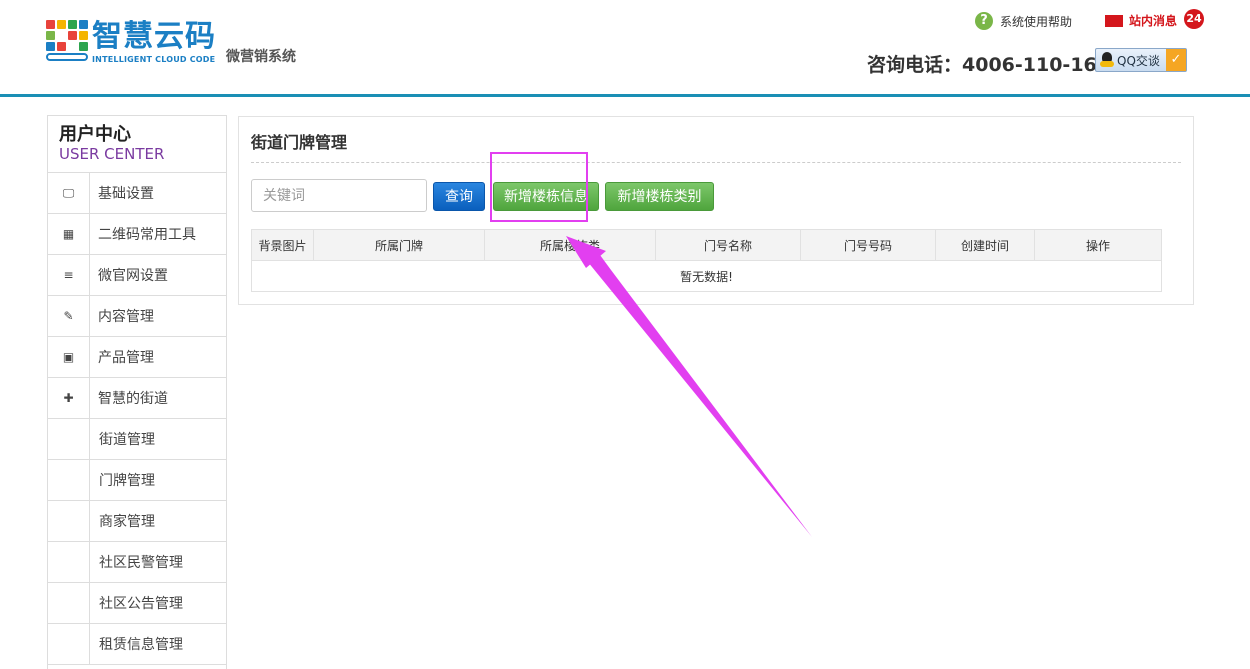 This screenshot has height=669, width=1250. What do you see at coordinates (154, 59) in the screenshot?
I see `logo-subtitle-en: INTELLIGENT CLOUD CODE` at bounding box center [154, 59].